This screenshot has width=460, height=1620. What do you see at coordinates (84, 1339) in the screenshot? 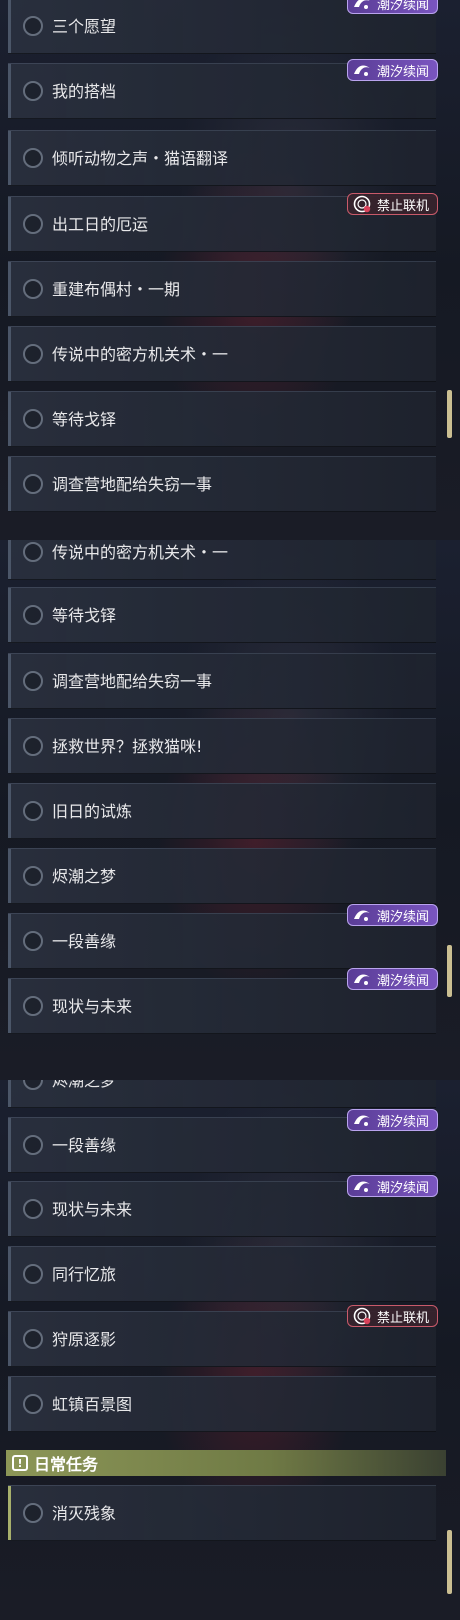
I see `quest-title: 狩原逐影` at bounding box center [84, 1339].